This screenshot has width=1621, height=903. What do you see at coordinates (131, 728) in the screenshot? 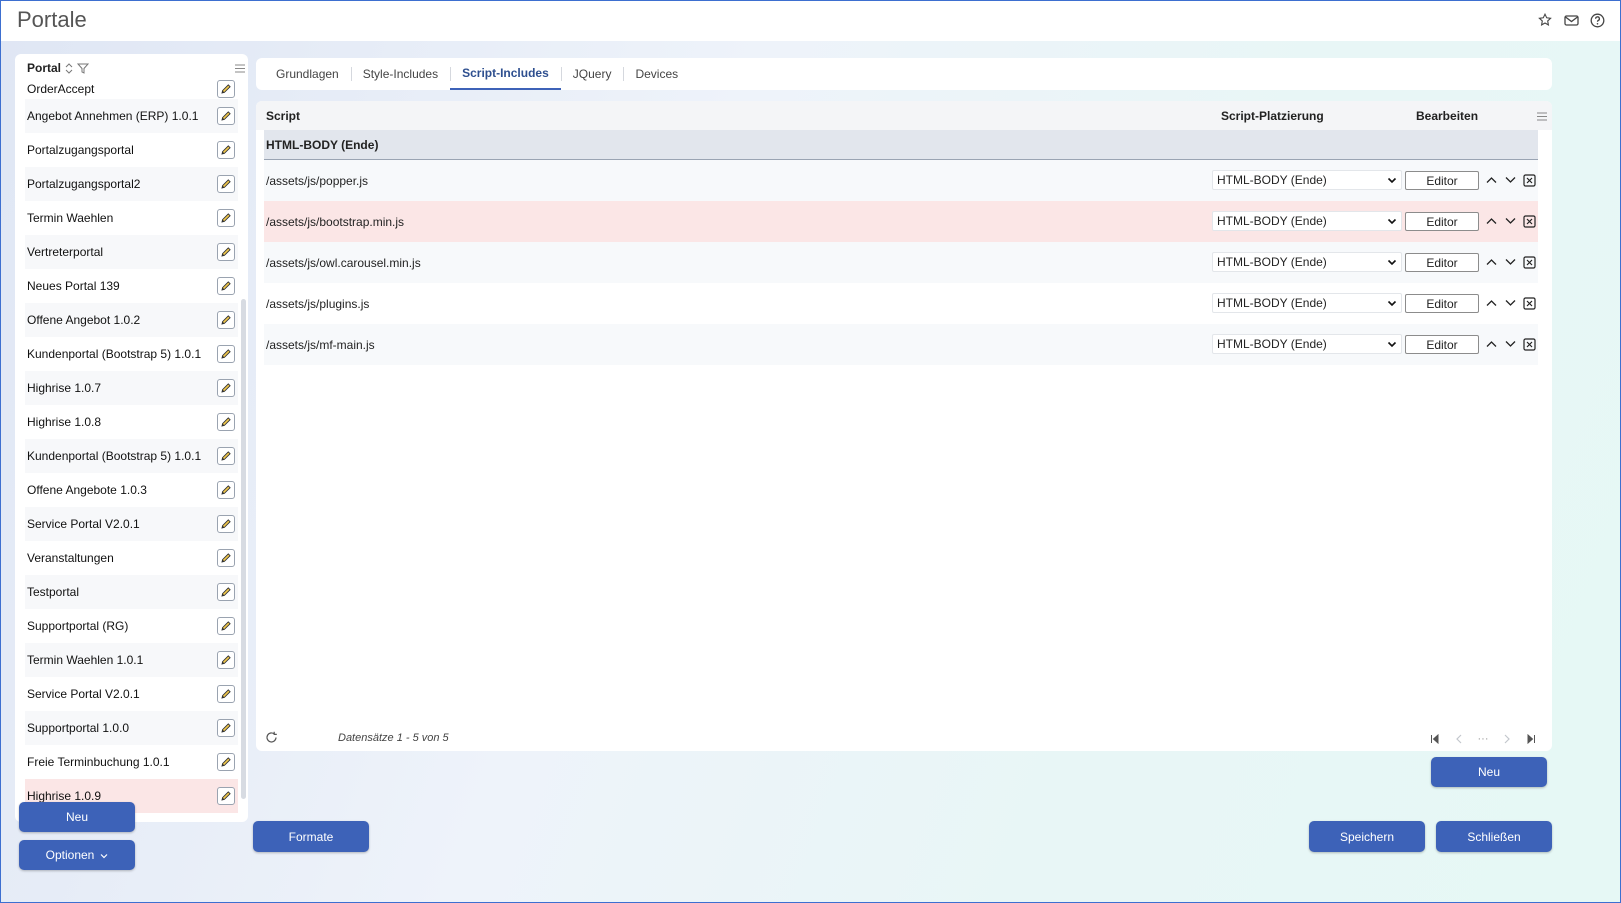
I see `portal-list-item: Supportportal 1.0.0` at bounding box center [131, 728].